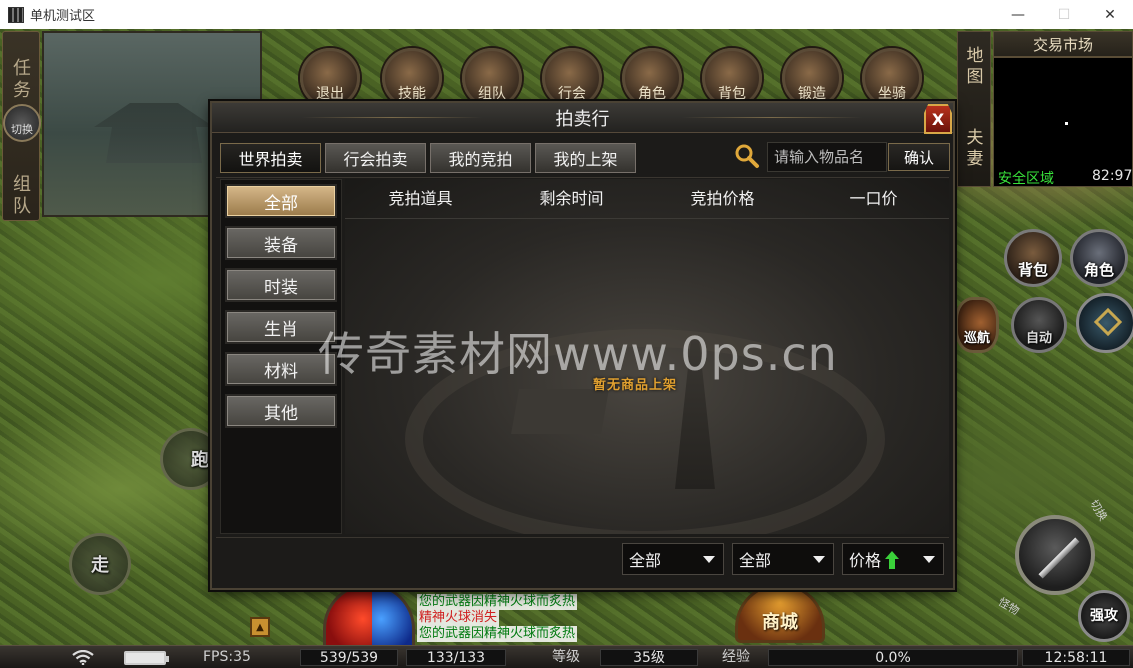 This screenshot has width=1133, height=668. What do you see at coordinates (1098, 270) in the screenshot?
I see `role-label: 角色` at bounding box center [1098, 270].